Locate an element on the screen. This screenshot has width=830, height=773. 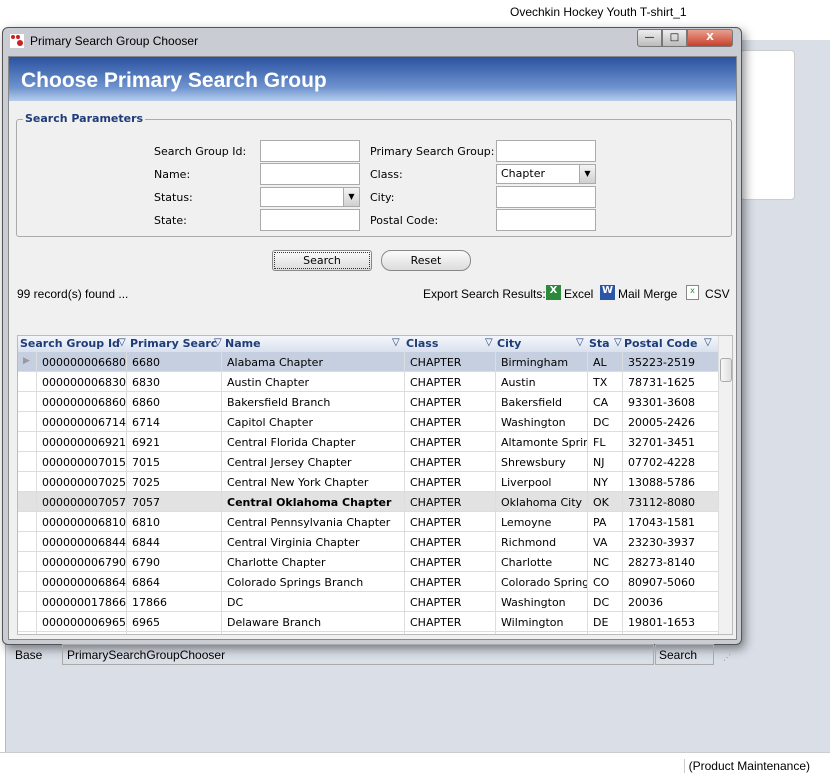
search-group-id-input is located at coordinates (310, 151).